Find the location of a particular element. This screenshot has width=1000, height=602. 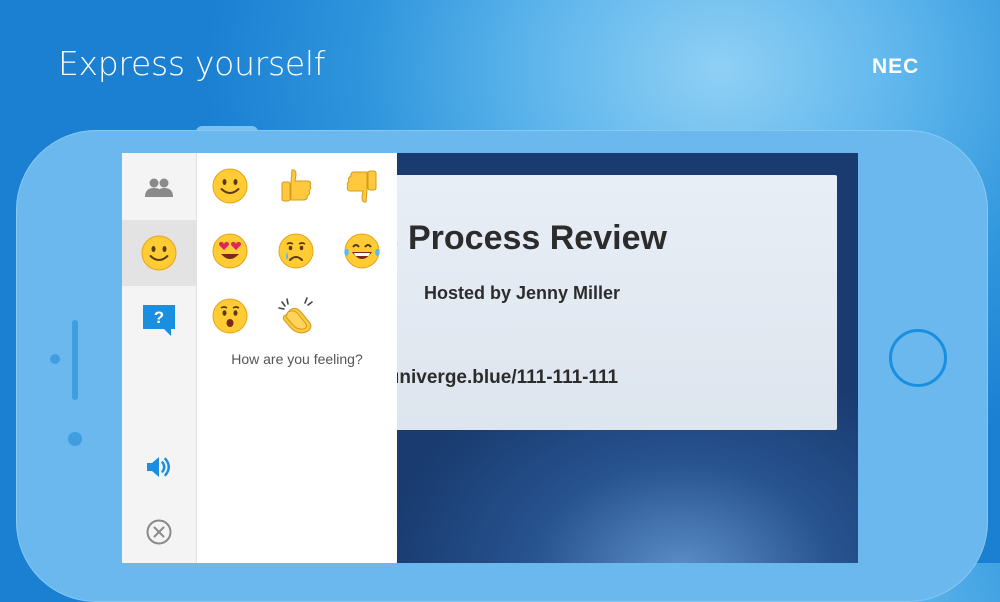

close-circle-icon is located at coordinates (159, 532).